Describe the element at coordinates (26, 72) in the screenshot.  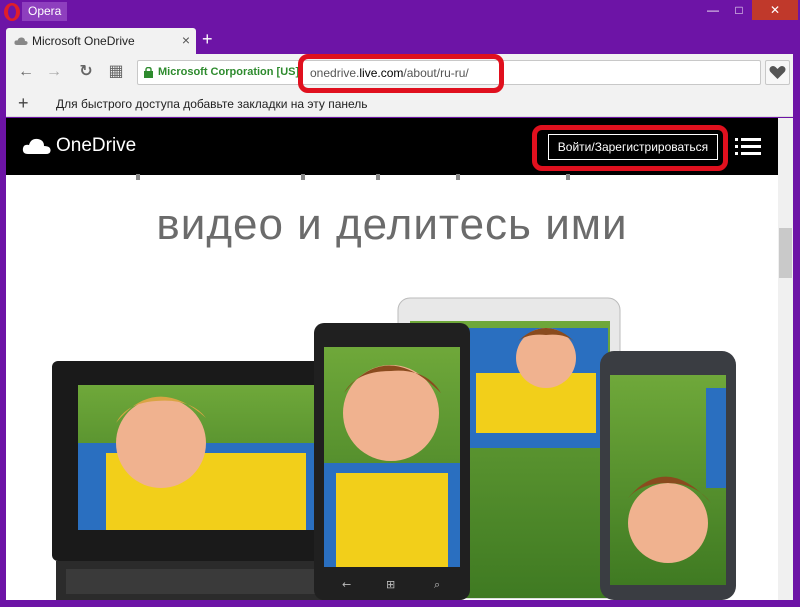
I see `back-button: ←` at that location.